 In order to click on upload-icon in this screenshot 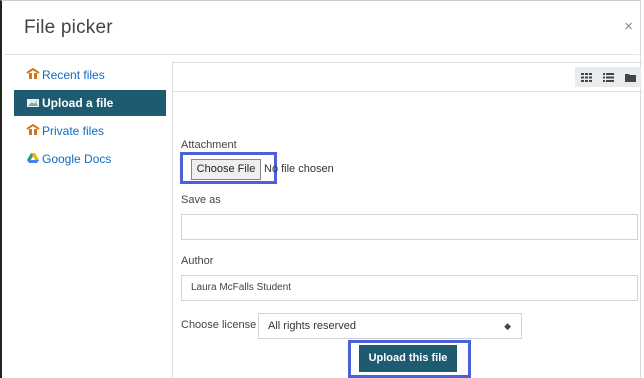, I will do `click(33, 99)`.